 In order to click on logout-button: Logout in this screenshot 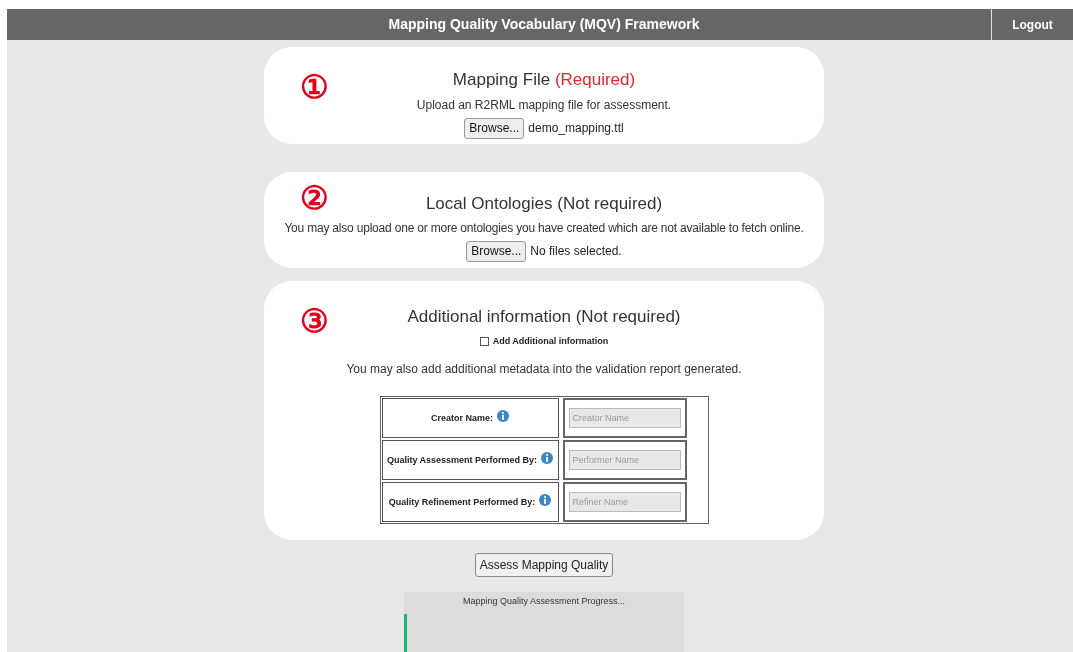, I will do `click(1032, 24)`.